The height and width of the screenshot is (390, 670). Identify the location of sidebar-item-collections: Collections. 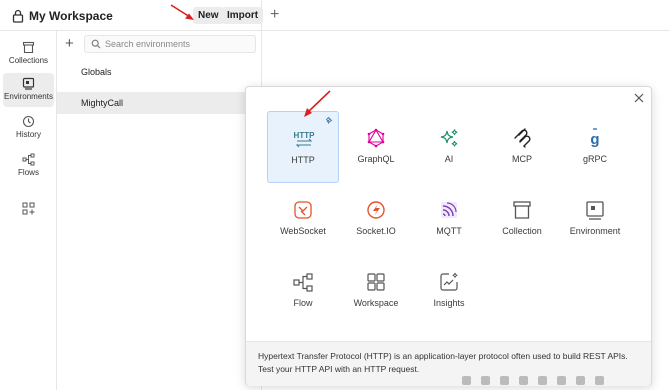
(28, 54).